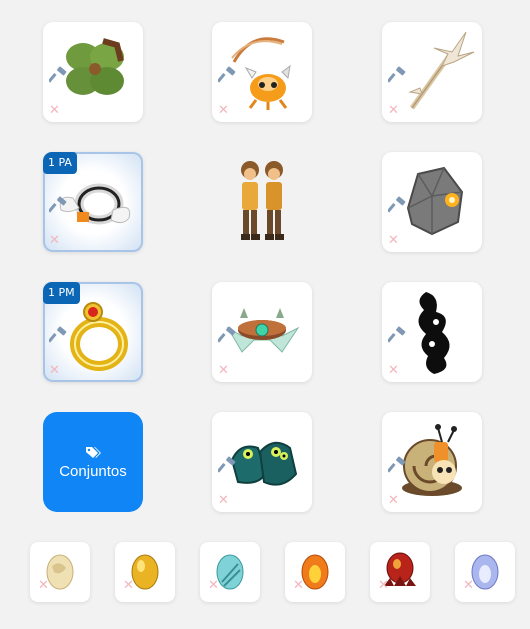  Describe the element at coordinates (432, 332) in the screenshot. I see `cape-slot: ✕` at that location.